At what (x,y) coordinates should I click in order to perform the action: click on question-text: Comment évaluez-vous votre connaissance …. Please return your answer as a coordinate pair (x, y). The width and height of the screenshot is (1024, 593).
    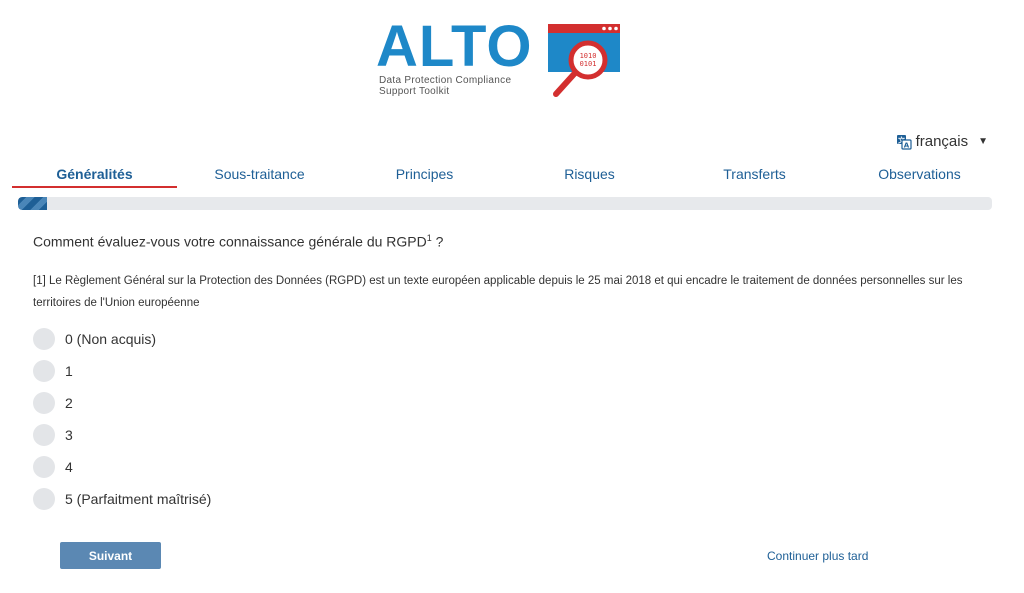
    Looking at the image, I should click on (238, 241).